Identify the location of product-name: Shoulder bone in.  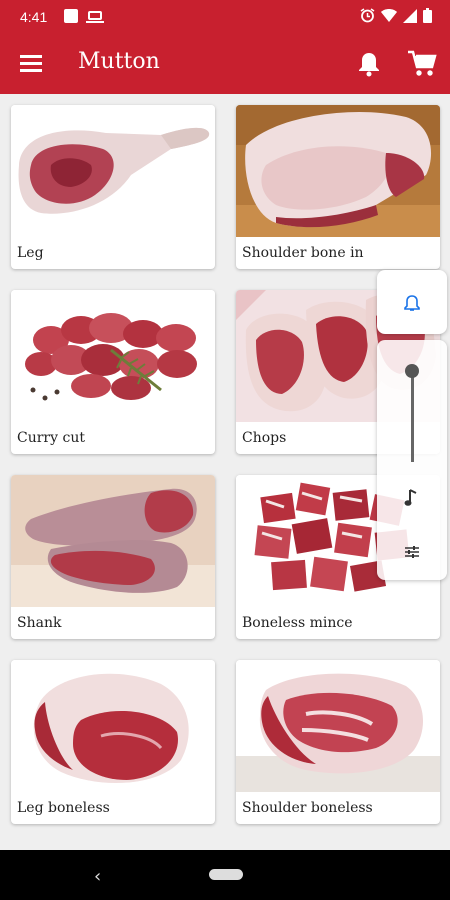
(303, 253).